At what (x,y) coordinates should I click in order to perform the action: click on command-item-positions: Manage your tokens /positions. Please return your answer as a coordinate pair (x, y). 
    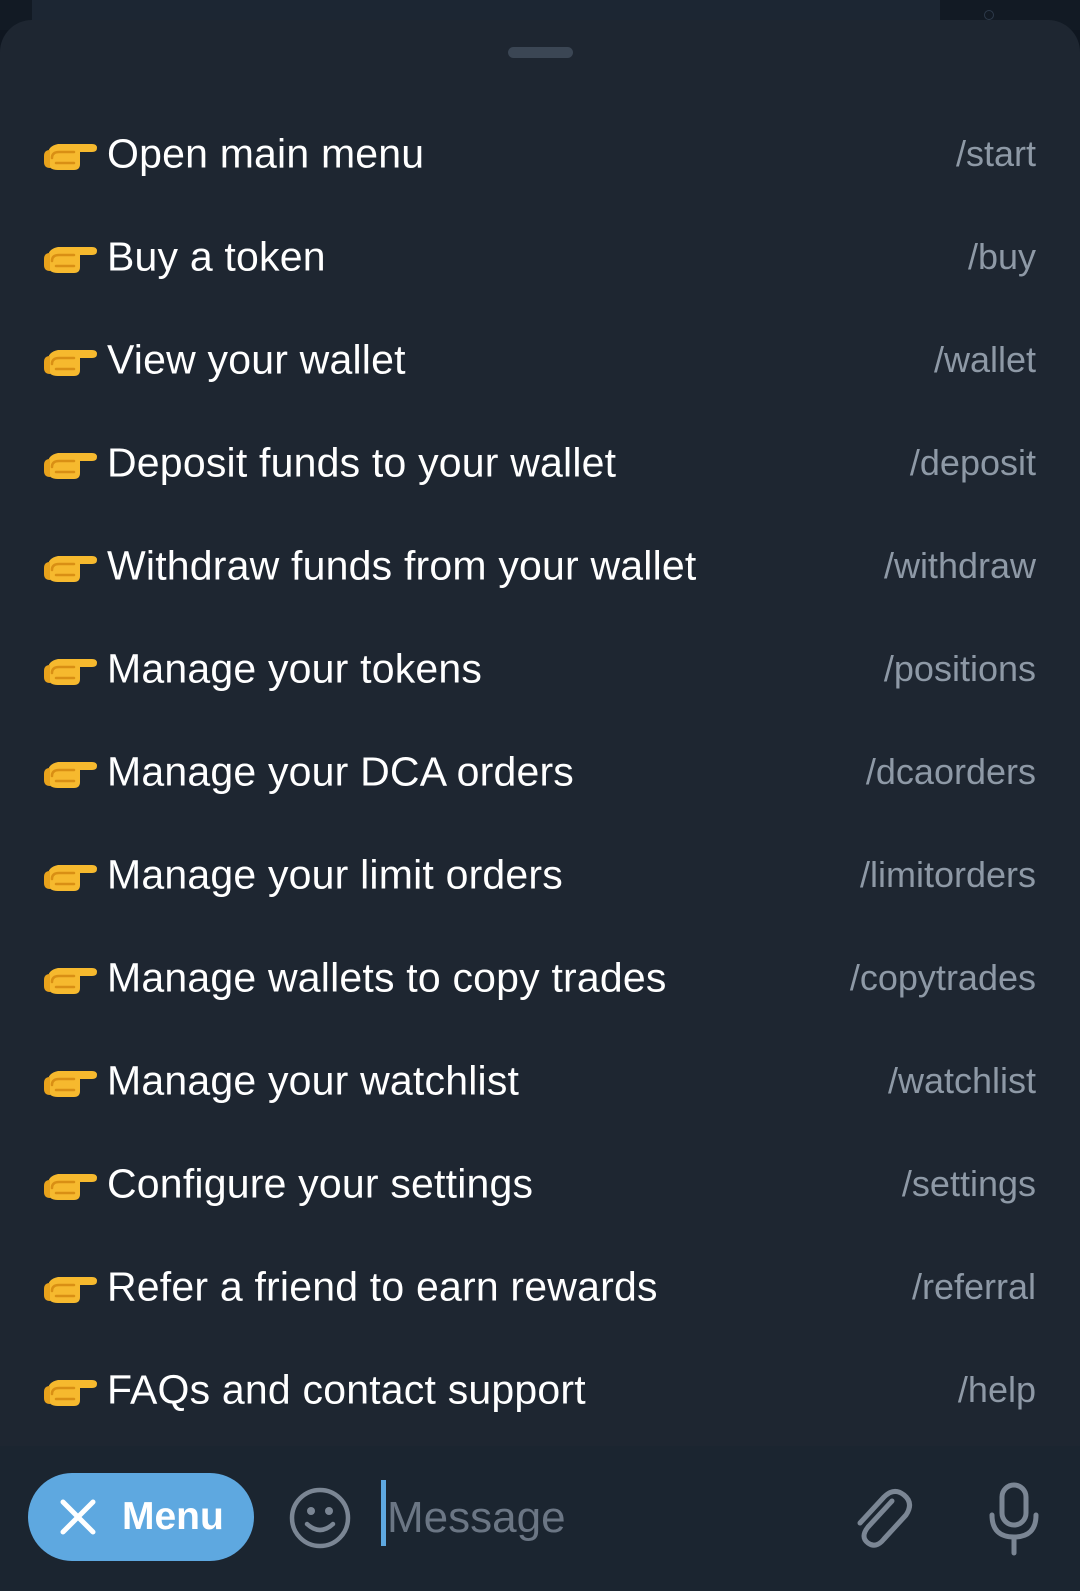
    Looking at the image, I should click on (540, 668).